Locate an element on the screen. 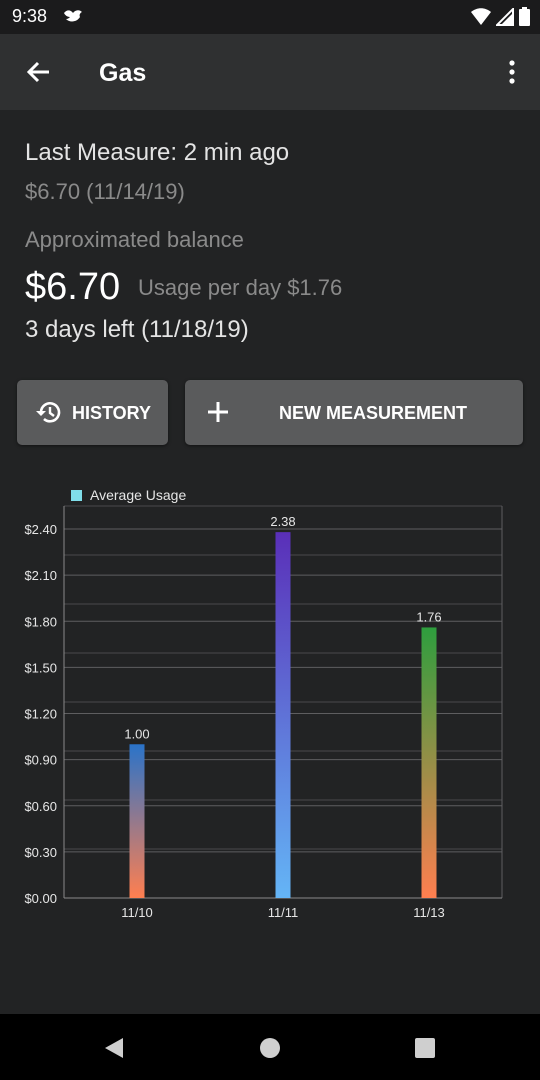 Image resolution: width=540 pixels, height=1080 pixels. nav-home-icon is located at coordinates (270, 1048).